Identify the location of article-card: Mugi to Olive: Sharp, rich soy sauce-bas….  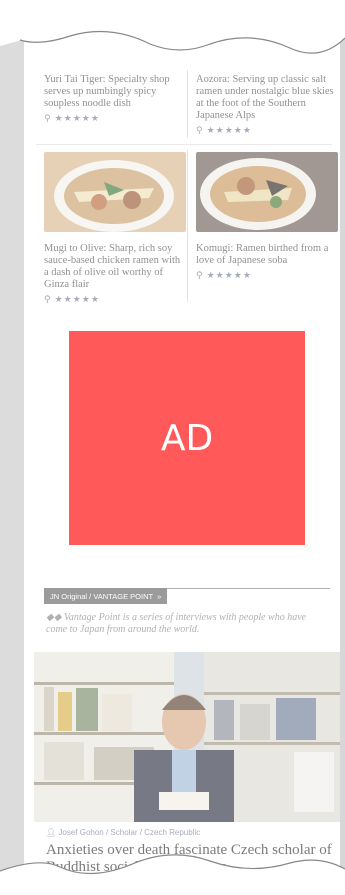
(115, 228).